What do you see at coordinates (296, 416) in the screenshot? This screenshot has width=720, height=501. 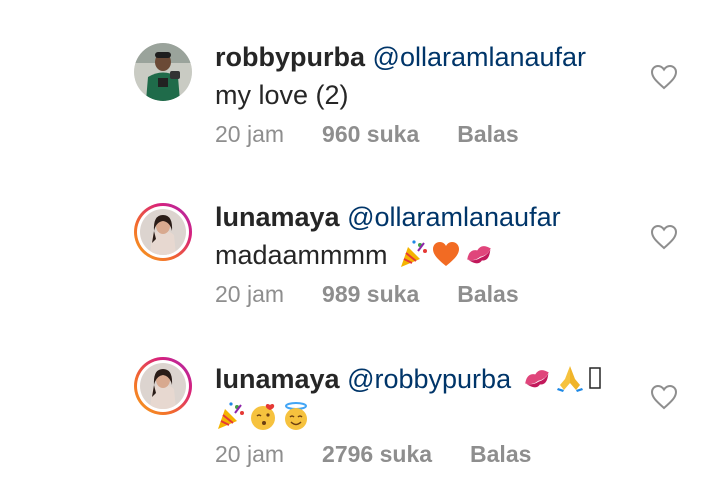 I see `smiling-face-with-halo-emoji` at bounding box center [296, 416].